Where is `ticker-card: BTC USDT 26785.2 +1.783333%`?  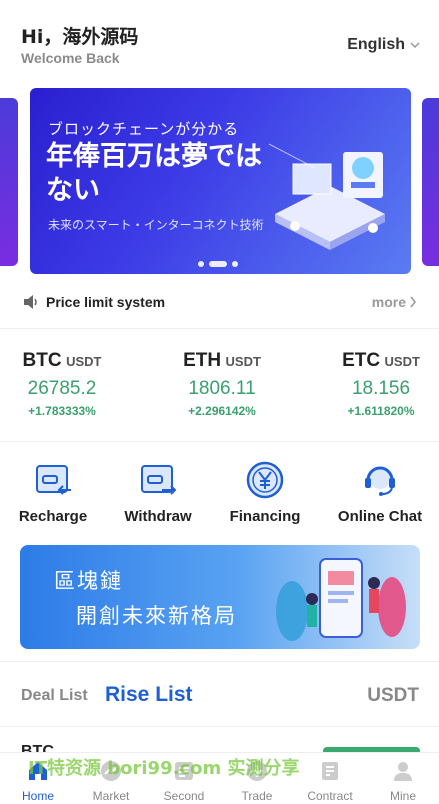
ticker-card: BTC USDT 26785.2 +1.783333% is located at coordinates (63, 384).